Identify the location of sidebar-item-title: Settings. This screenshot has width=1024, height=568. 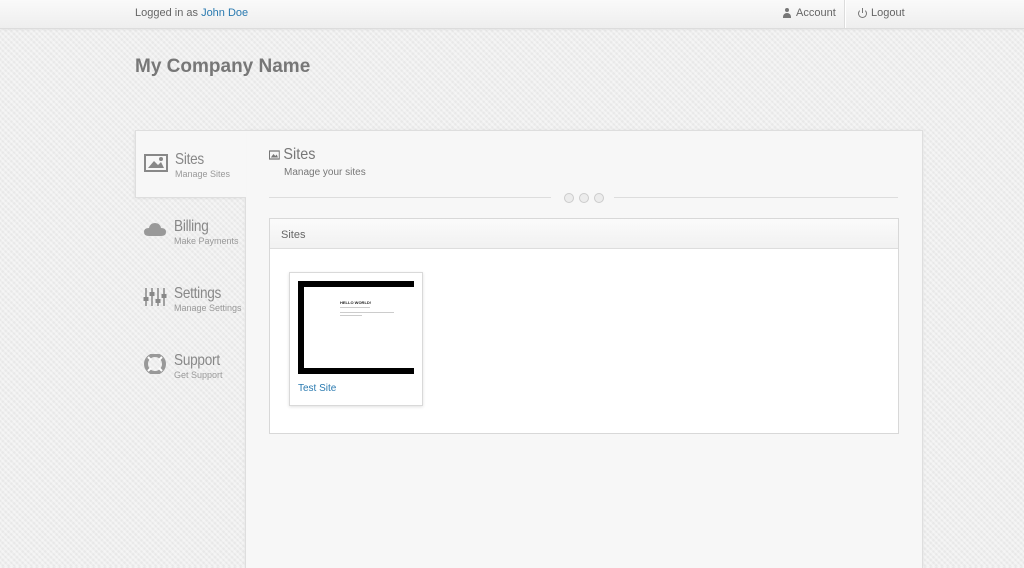
(198, 293).